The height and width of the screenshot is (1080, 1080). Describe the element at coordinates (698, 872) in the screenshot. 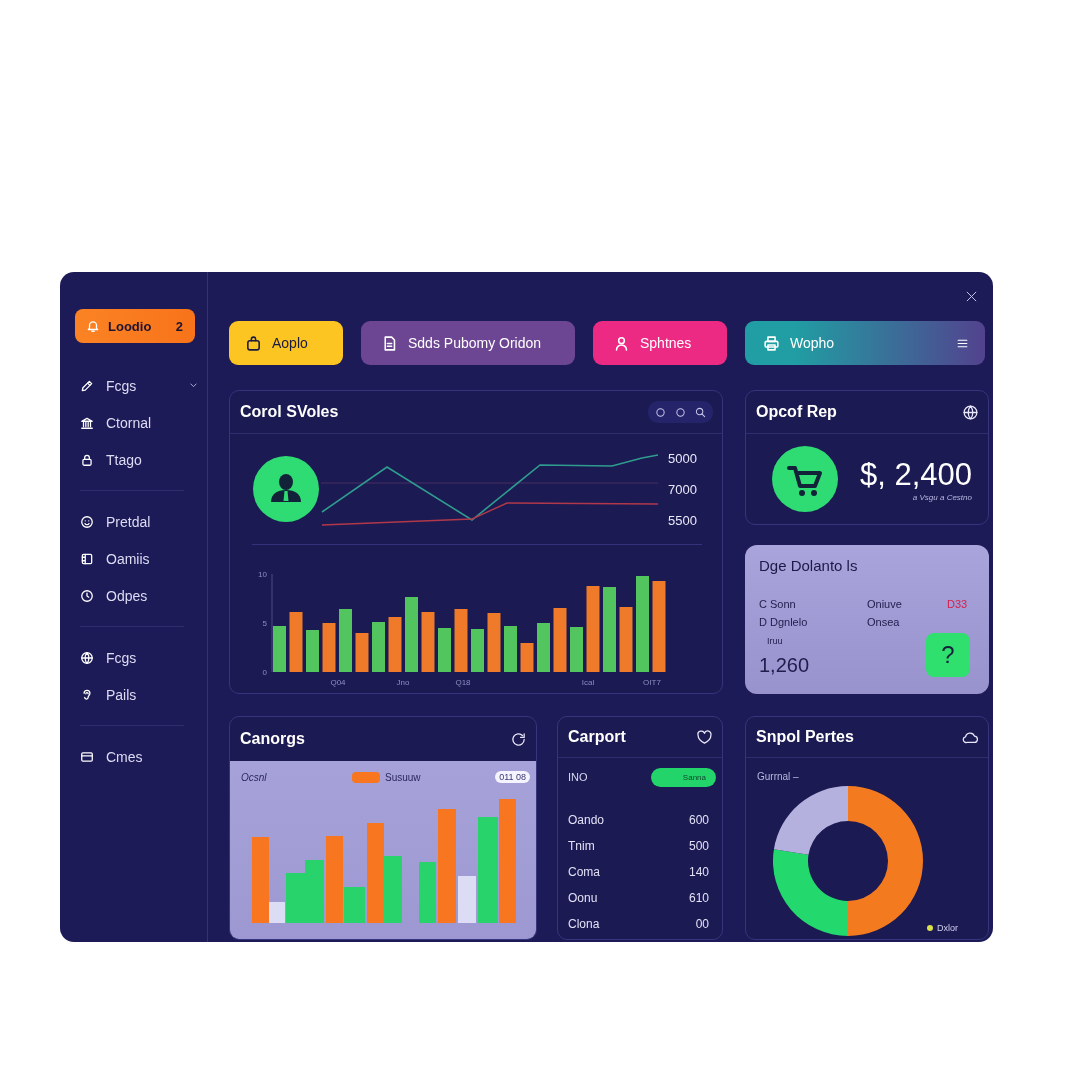

I see `row-value: 140` at that location.